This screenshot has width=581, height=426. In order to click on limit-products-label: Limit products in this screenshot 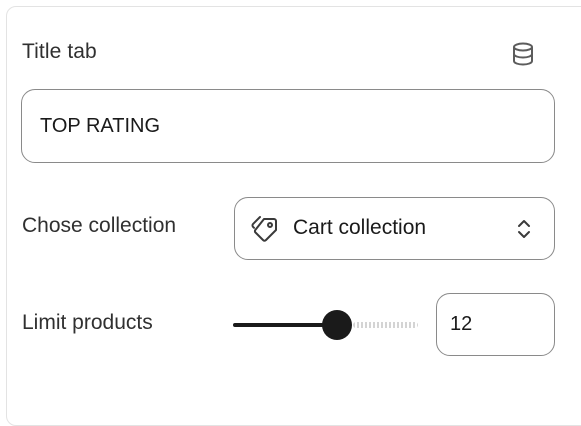, I will do `click(87, 322)`.